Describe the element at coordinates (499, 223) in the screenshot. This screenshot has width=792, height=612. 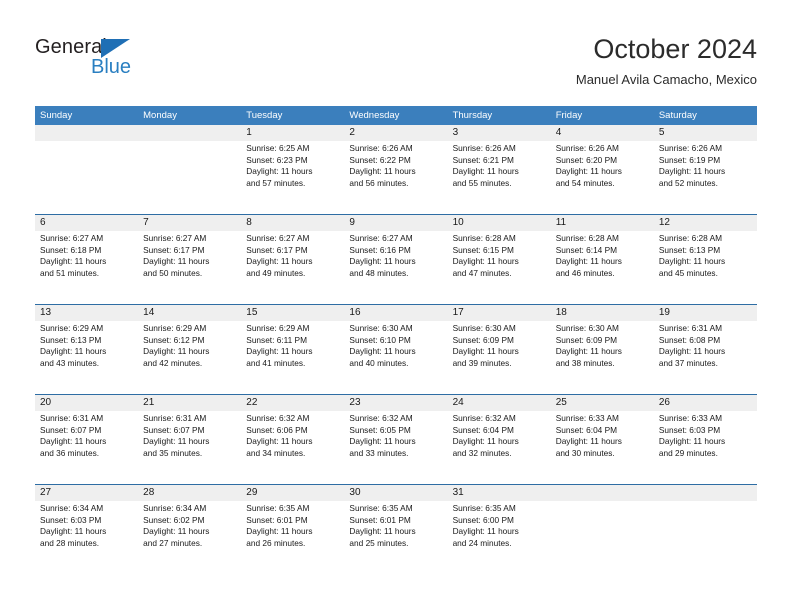
I see `day-number: 10` at that location.